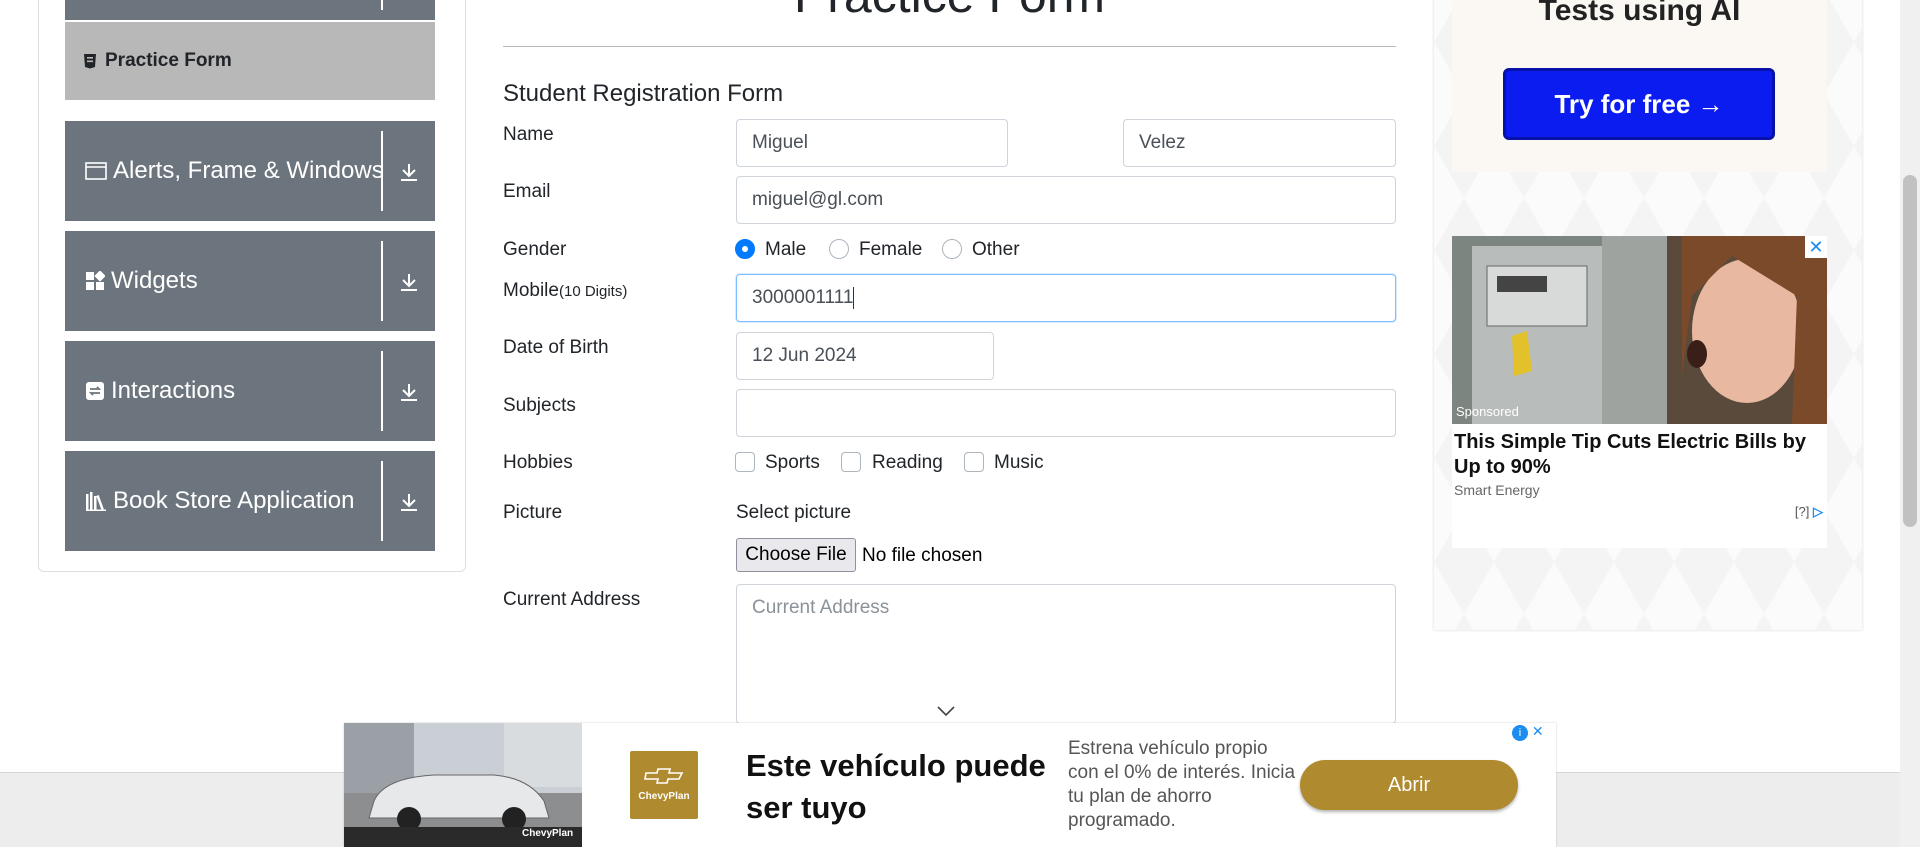 This screenshot has width=1920, height=847. Describe the element at coordinates (865, 356) in the screenshot. I see `dob-input: 12 Jun 2024` at that location.